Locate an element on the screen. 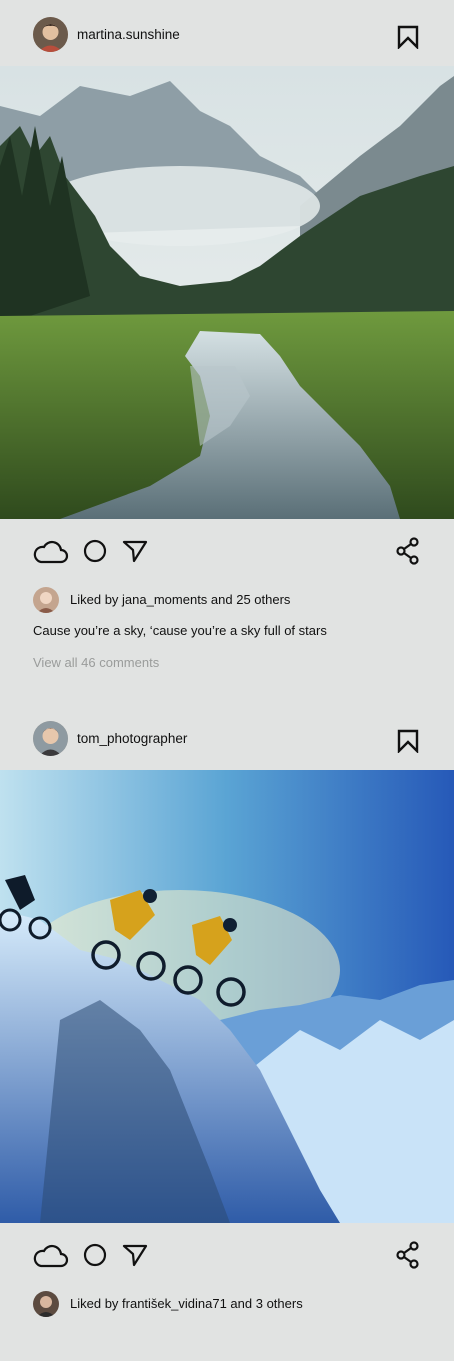  avatar-image is located at coordinates (50, 34).